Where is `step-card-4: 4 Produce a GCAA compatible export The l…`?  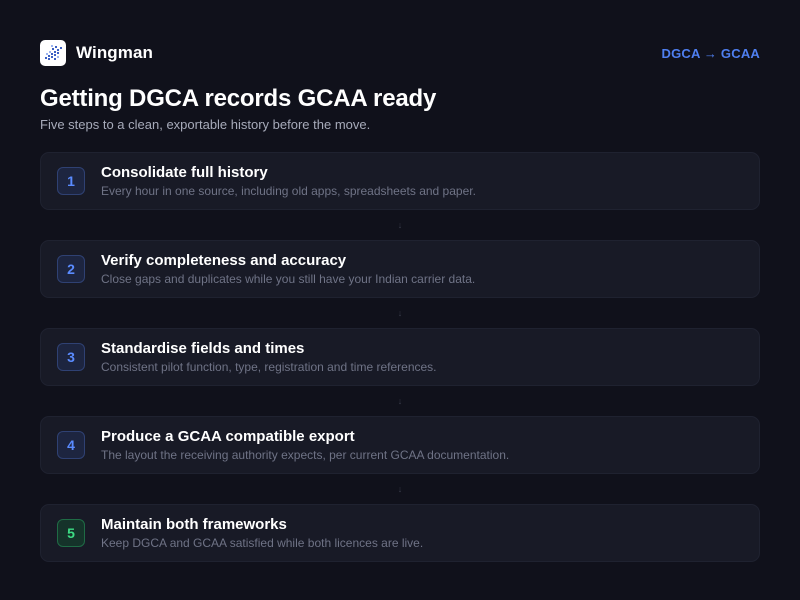 step-card-4: 4 Produce a GCAA compatible export The l… is located at coordinates (400, 445).